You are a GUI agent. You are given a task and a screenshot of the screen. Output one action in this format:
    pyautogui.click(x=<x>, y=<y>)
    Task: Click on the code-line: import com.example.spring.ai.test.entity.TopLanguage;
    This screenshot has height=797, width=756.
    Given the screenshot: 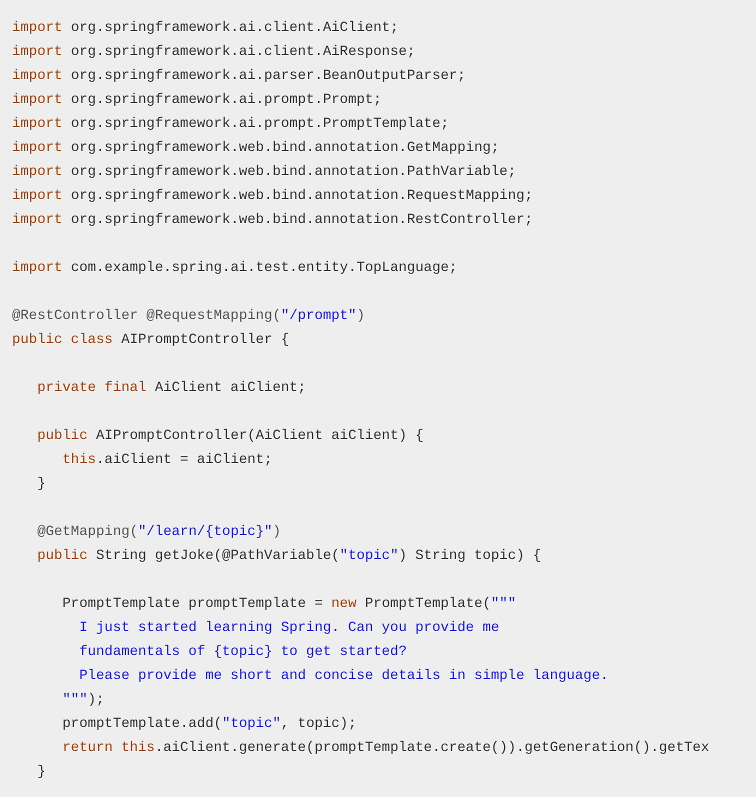 What is the action you would take?
    pyautogui.click(x=235, y=268)
    